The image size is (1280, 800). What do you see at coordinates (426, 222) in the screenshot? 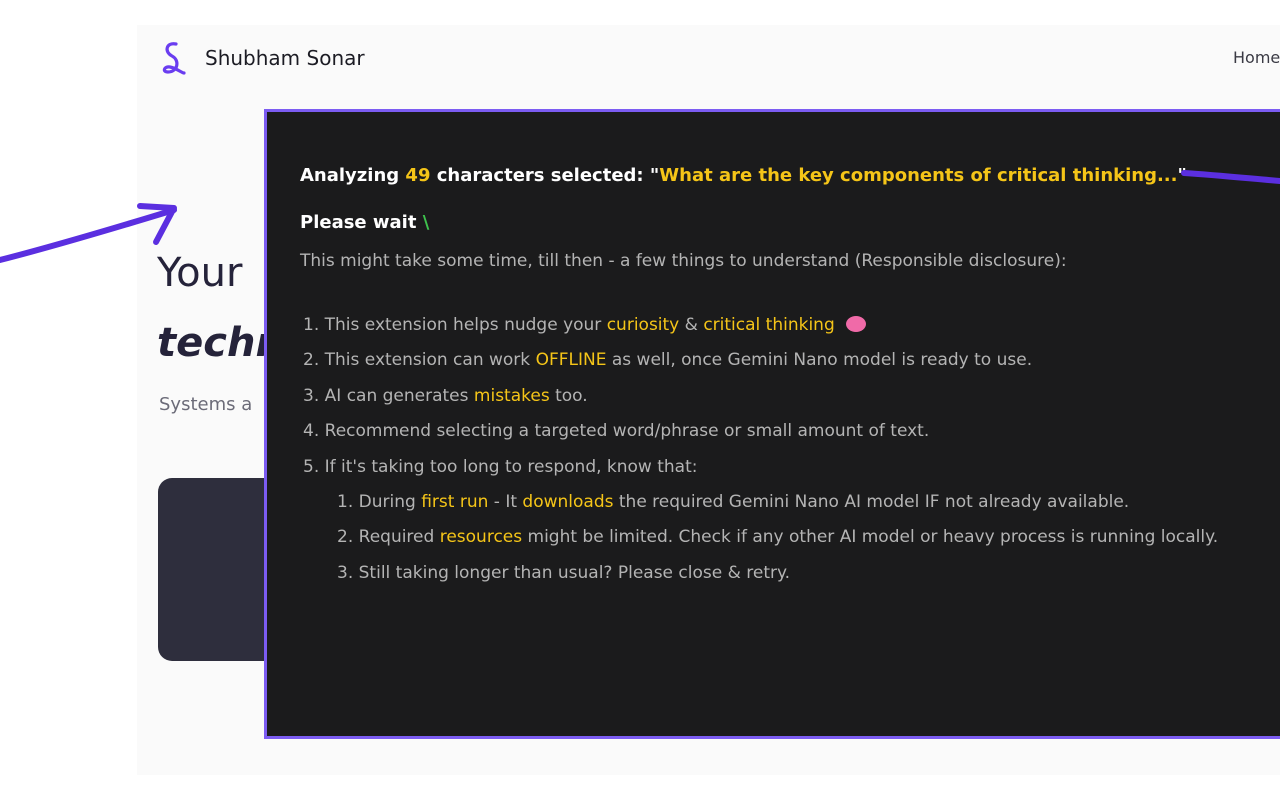
I see `loading-spinner-icon: \` at bounding box center [426, 222].